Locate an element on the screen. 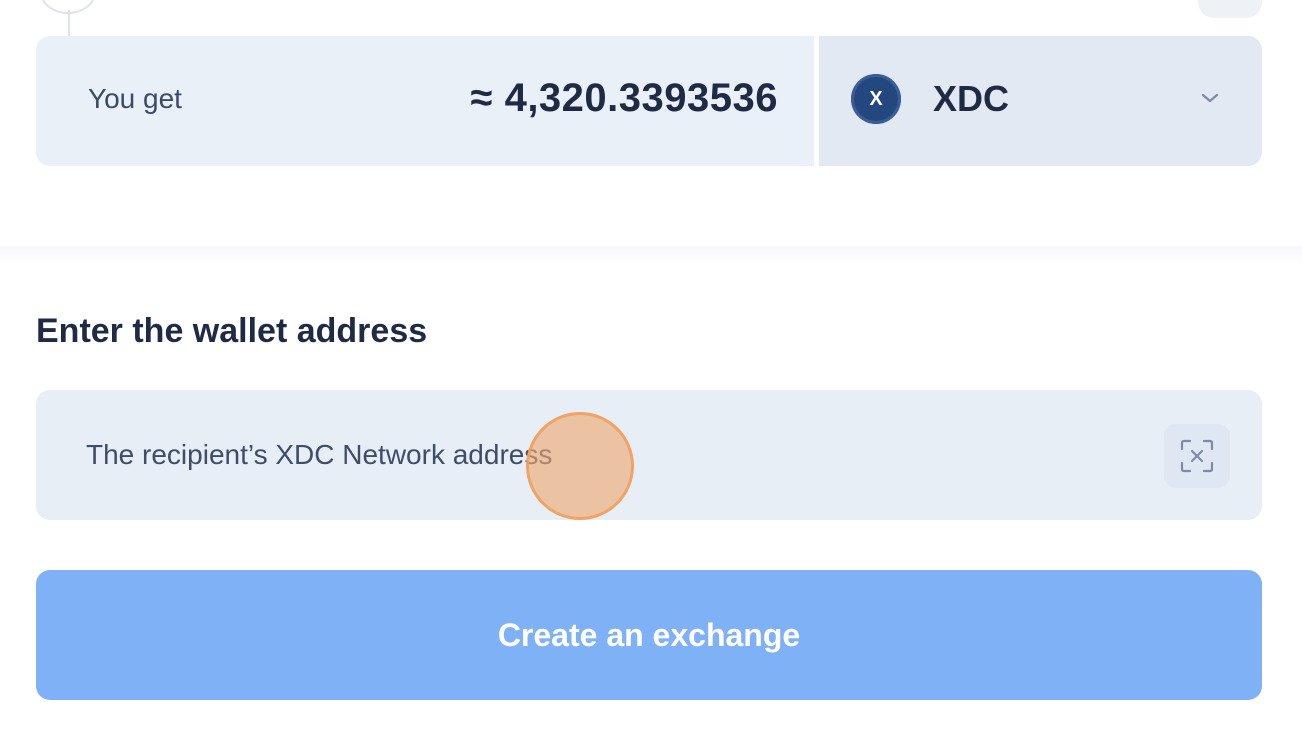 The width and height of the screenshot is (1302, 731). qr-scan-icon is located at coordinates (1197, 456).